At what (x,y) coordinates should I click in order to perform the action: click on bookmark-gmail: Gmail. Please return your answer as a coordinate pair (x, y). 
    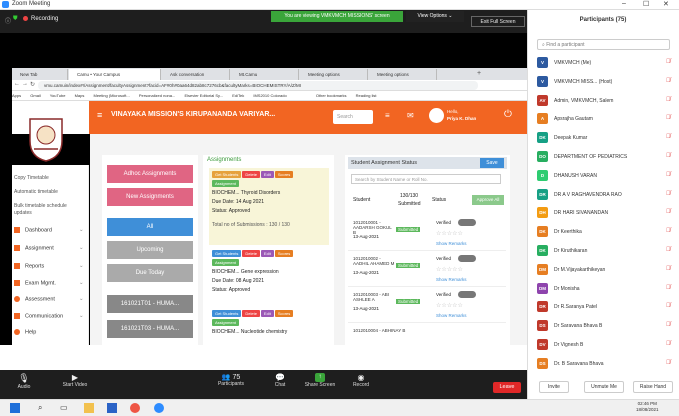
    Looking at the image, I should click on (35, 95).